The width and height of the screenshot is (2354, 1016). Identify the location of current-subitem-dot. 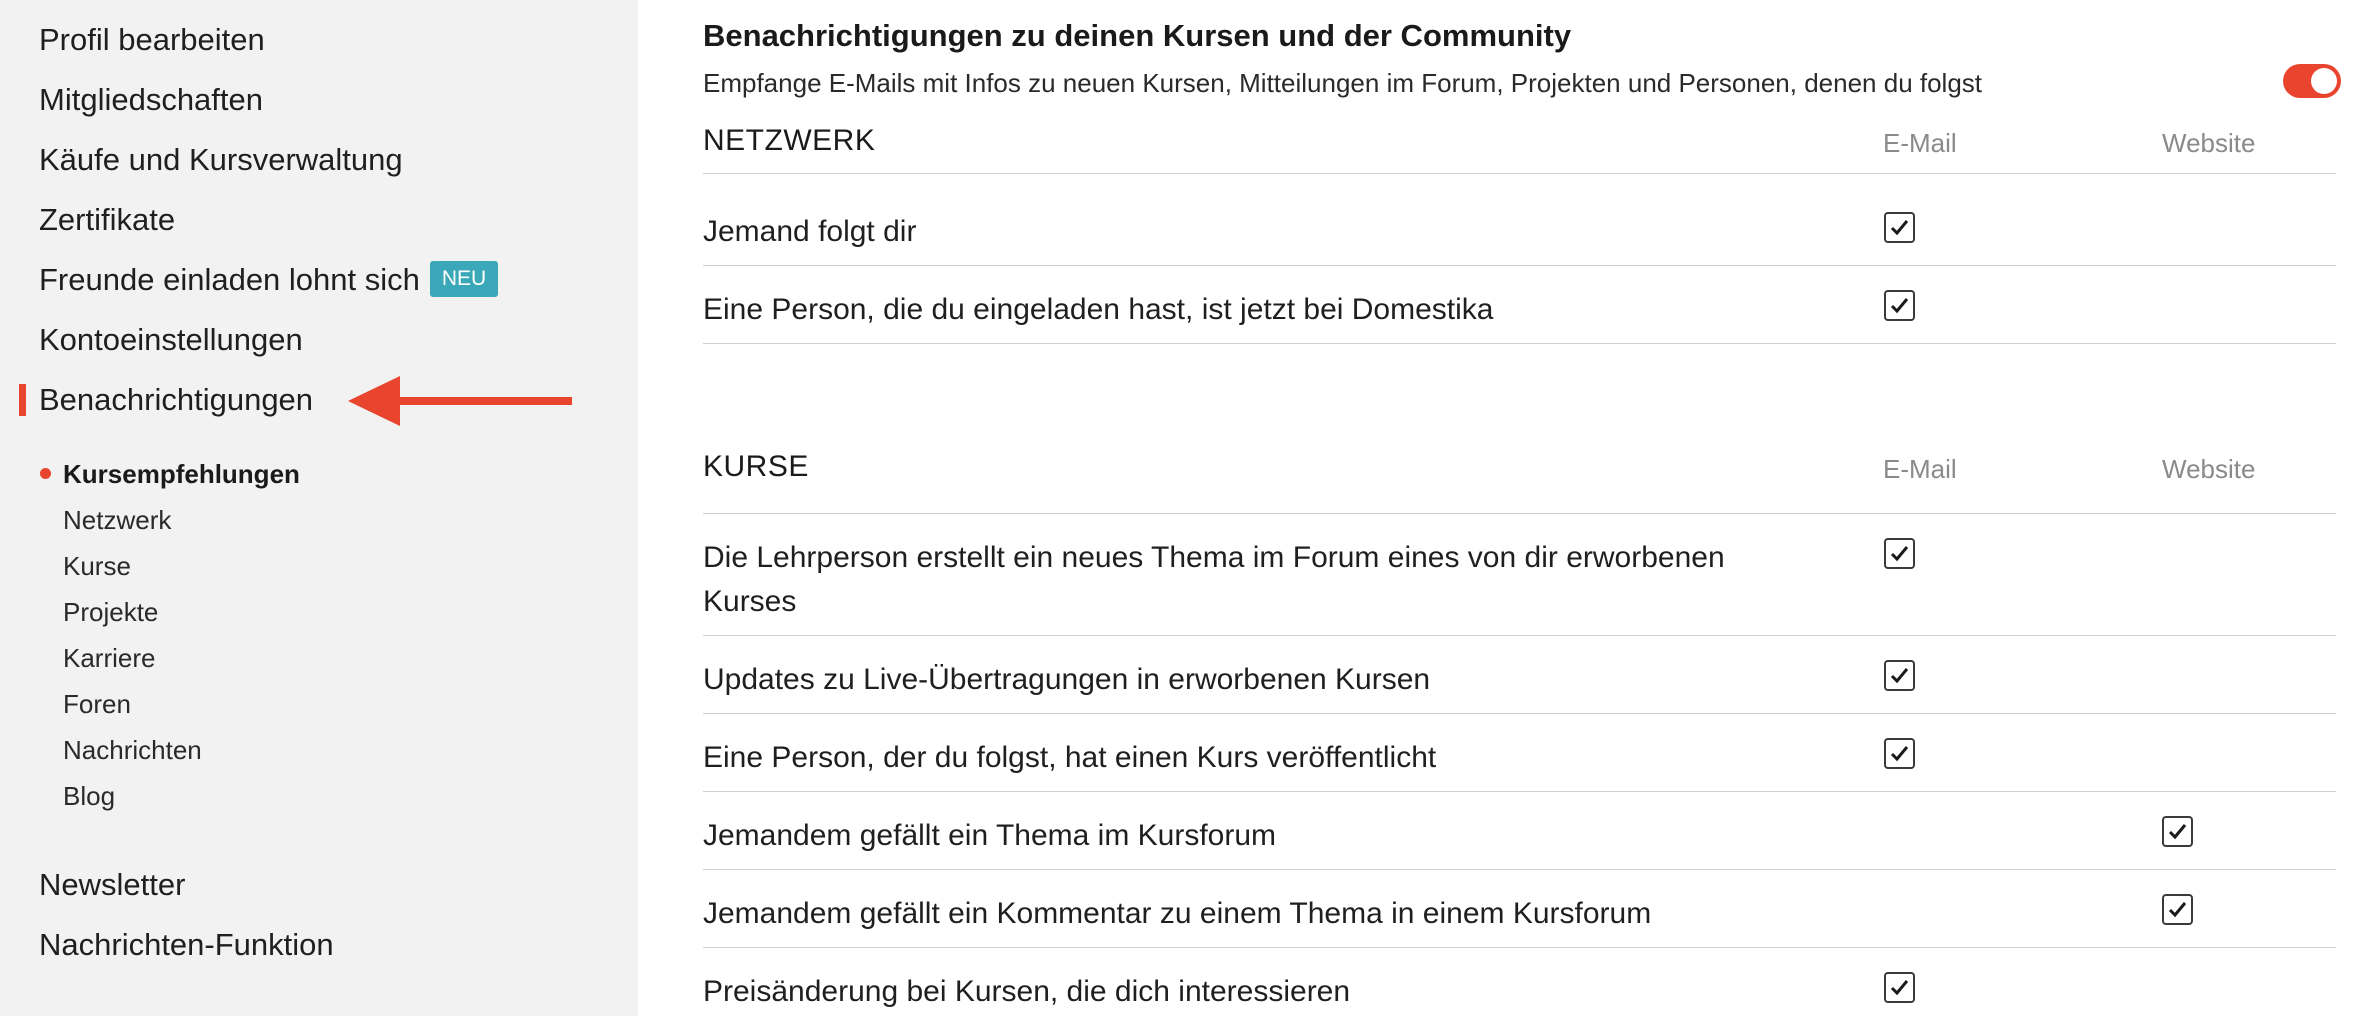
(45, 473).